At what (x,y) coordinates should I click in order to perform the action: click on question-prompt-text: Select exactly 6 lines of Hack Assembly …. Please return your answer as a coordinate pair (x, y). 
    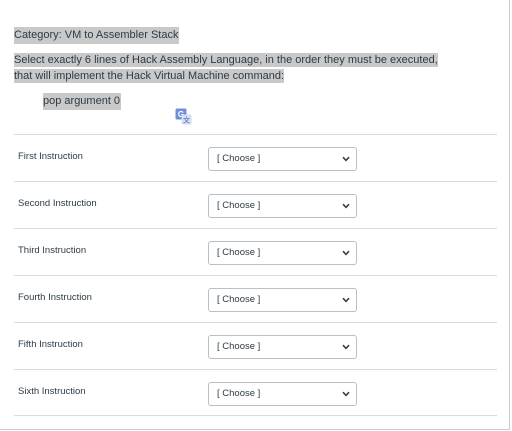
    Looking at the image, I should click on (226, 68).